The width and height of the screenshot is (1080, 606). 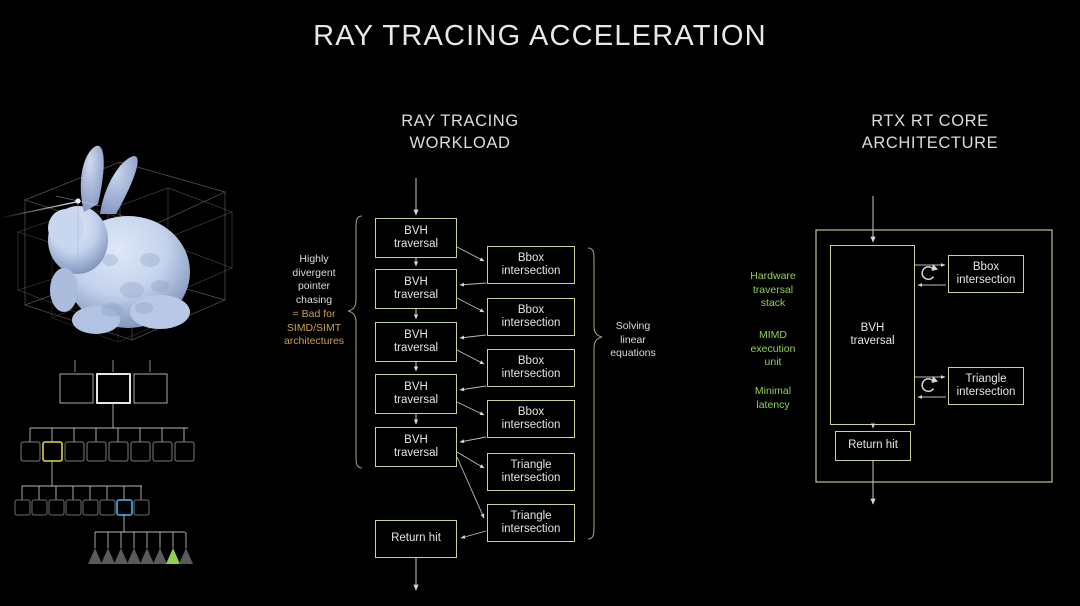 I want to click on left-annot-line-3: pointer, so click(x=314, y=286).